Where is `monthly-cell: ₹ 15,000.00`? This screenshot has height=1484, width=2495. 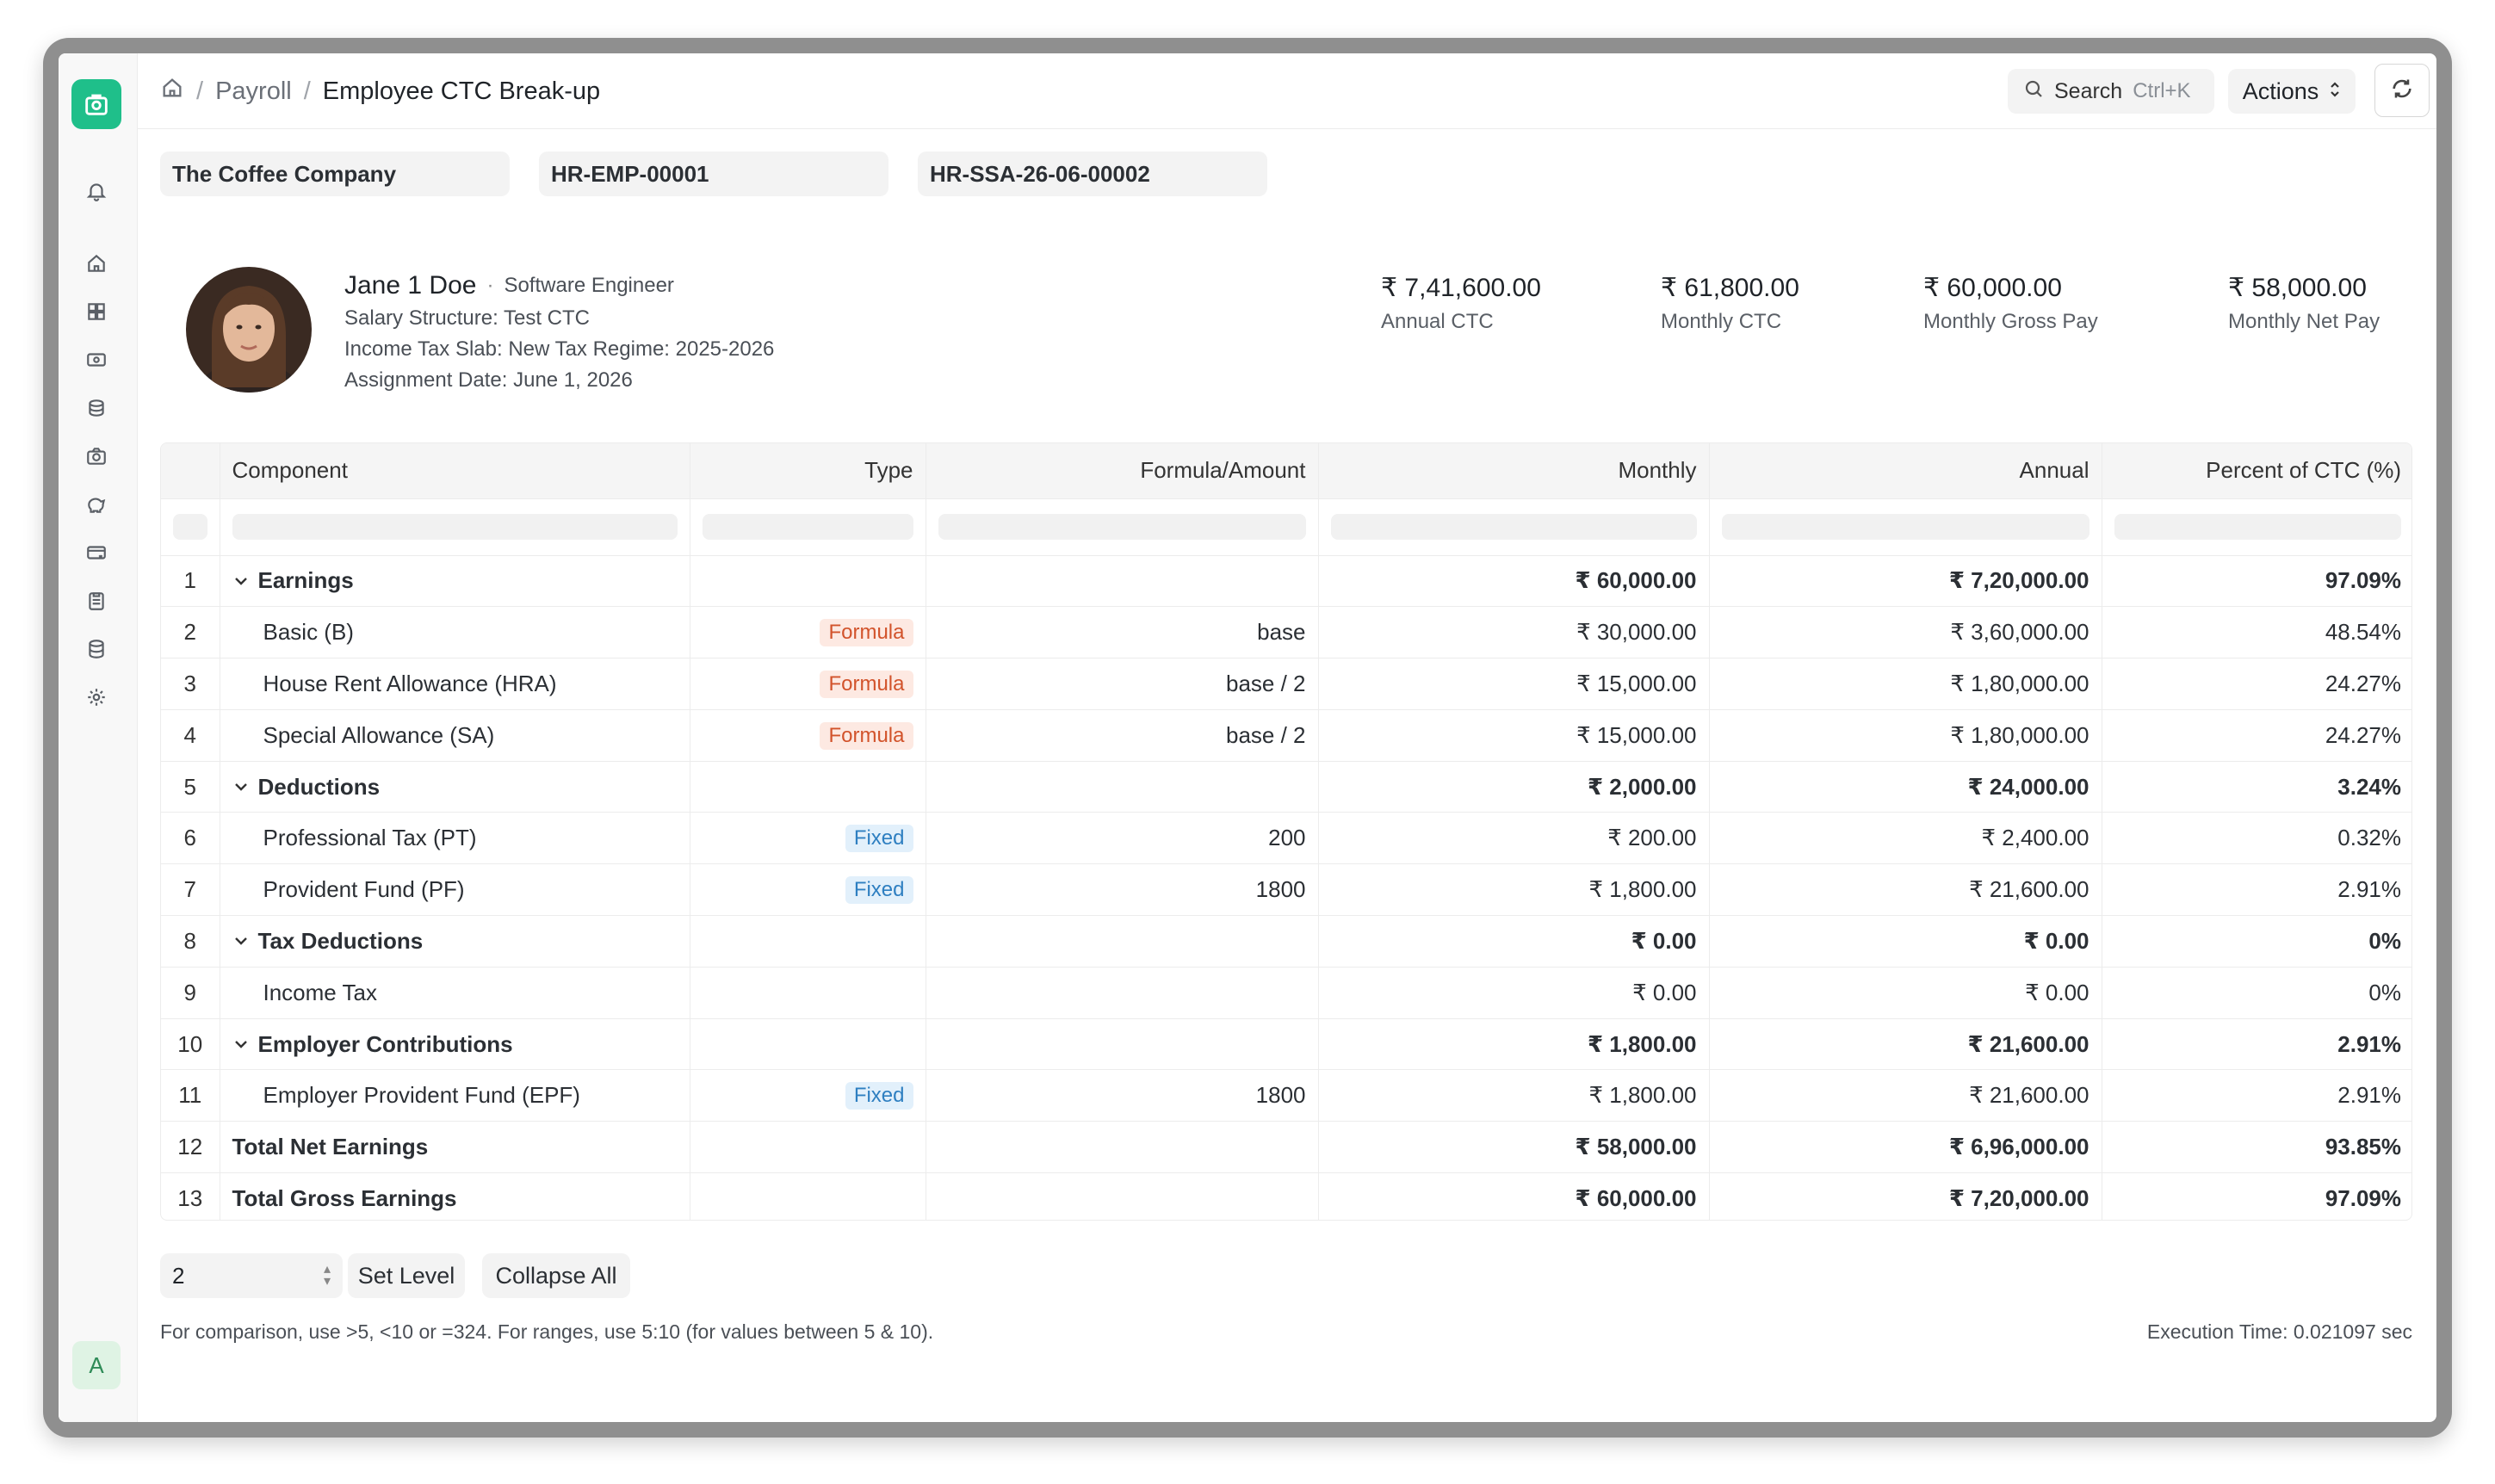 monthly-cell: ₹ 15,000.00 is located at coordinates (1514, 684).